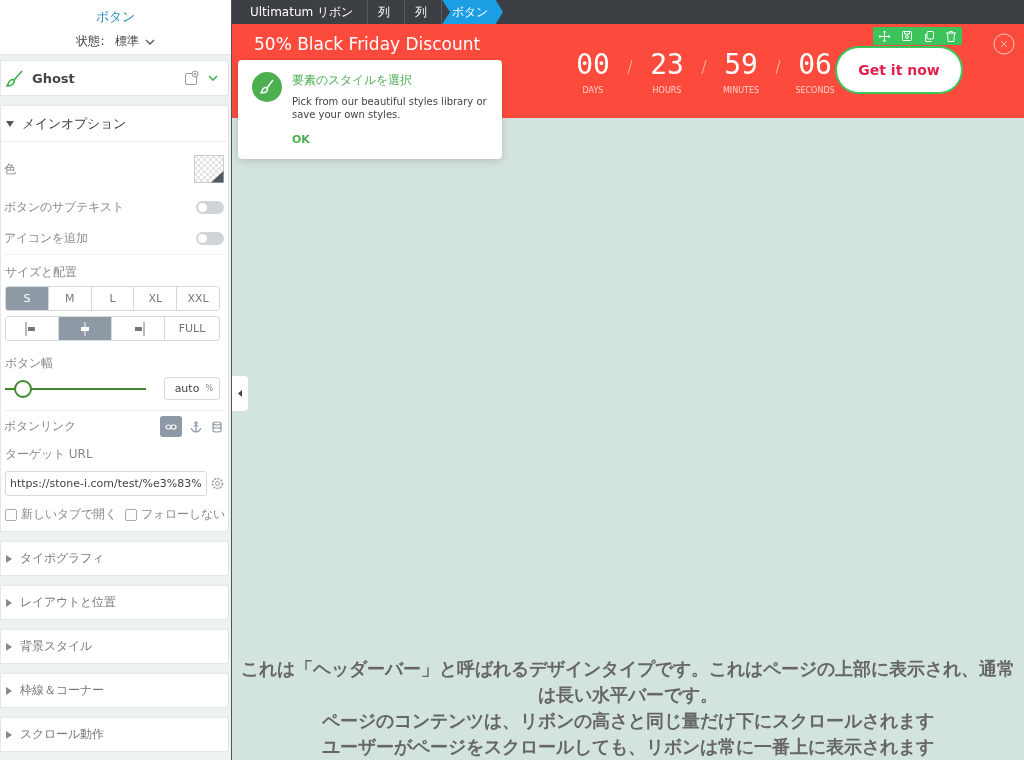 This screenshot has width=1024, height=760. I want to click on size-option: XXL, so click(197, 298).